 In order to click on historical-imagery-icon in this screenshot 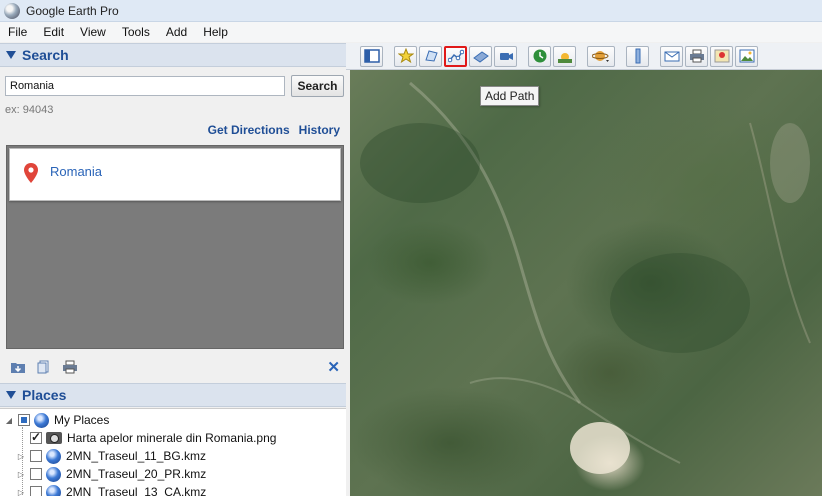, I will do `click(539, 56)`.